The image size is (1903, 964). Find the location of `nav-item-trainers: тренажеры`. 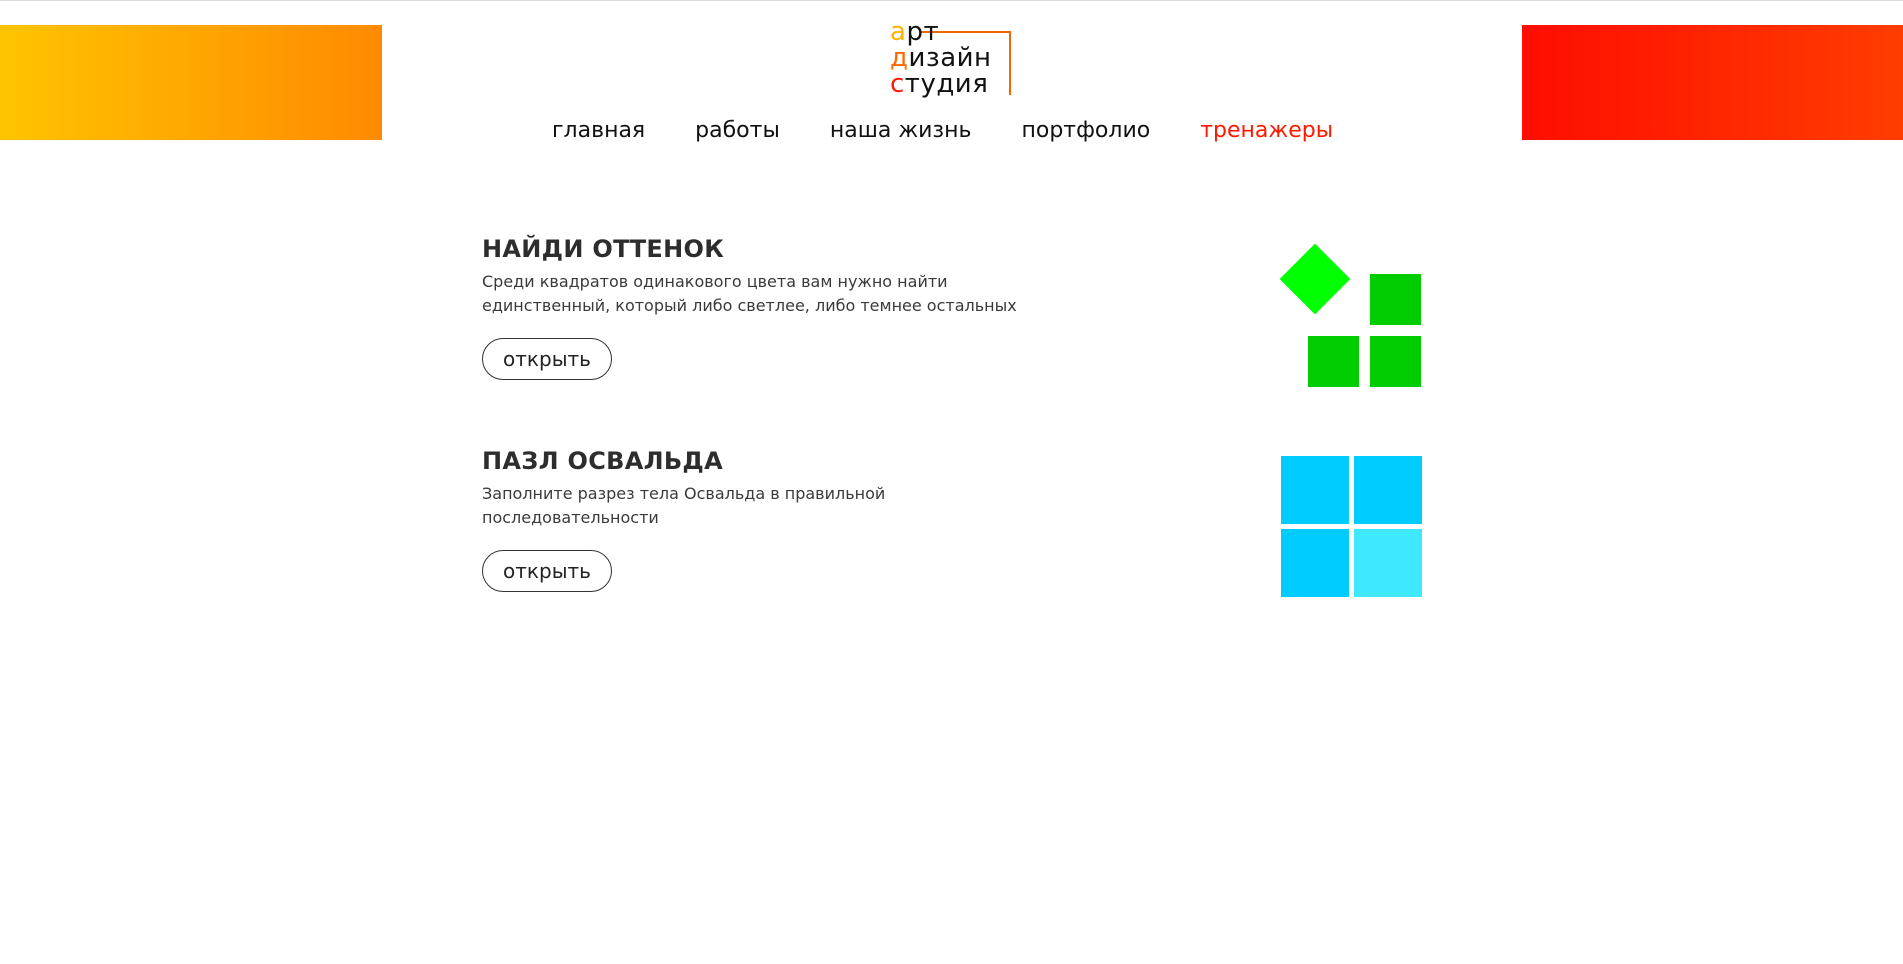

nav-item-trainers: тренажеры is located at coordinates (1266, 131).